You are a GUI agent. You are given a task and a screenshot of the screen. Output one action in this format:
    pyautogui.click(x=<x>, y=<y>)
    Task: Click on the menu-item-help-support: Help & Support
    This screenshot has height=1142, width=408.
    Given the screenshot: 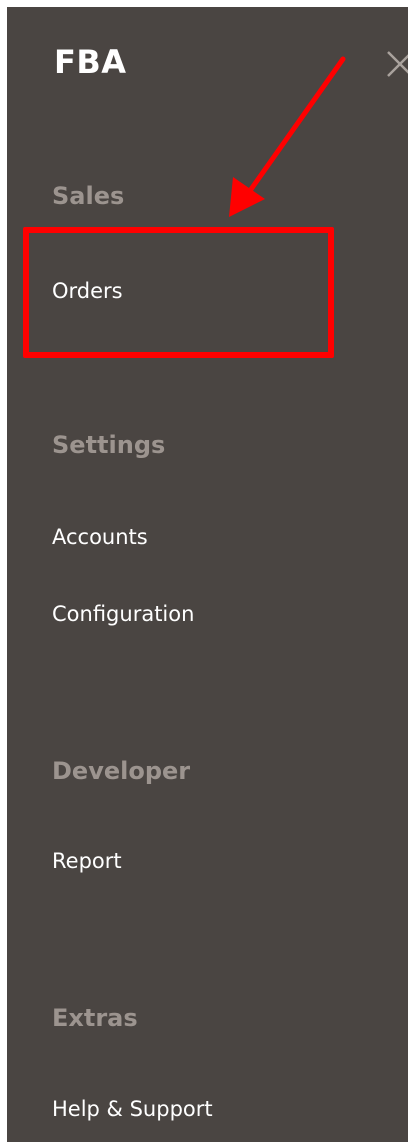 What is the action you would take?
    pyautogui.click(x=132, y=1109)
    